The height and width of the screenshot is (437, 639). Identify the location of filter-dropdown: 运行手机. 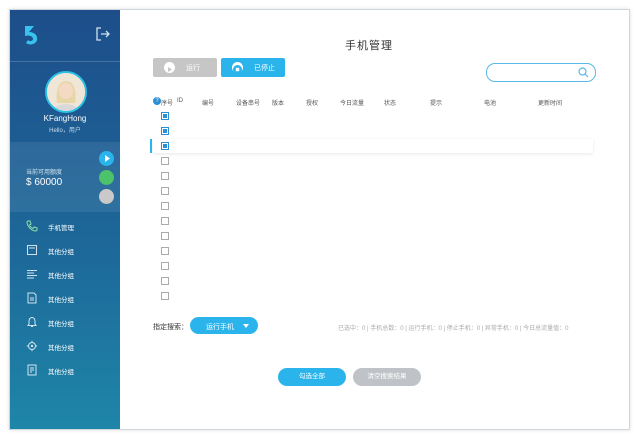
(224, 325).